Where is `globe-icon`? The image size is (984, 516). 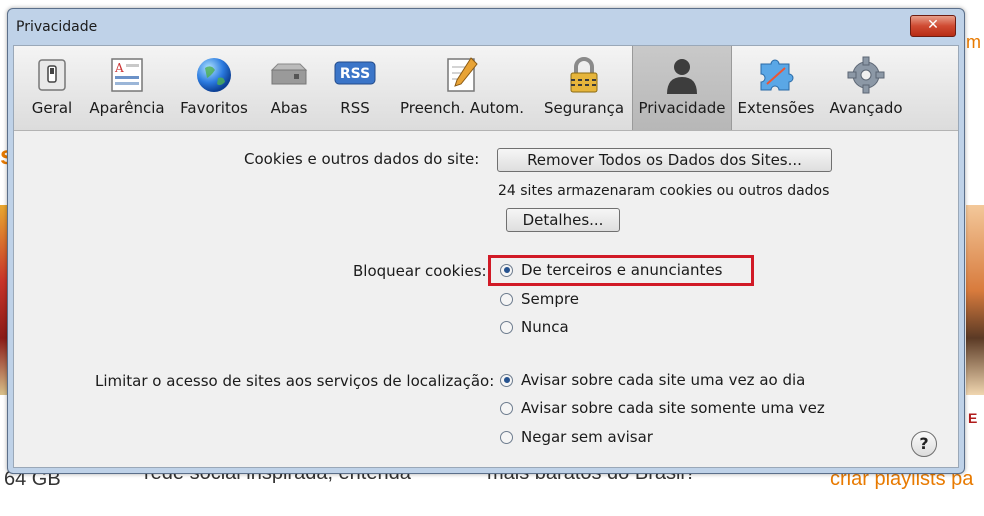
globe-icon is located at coordinates (214, 75).